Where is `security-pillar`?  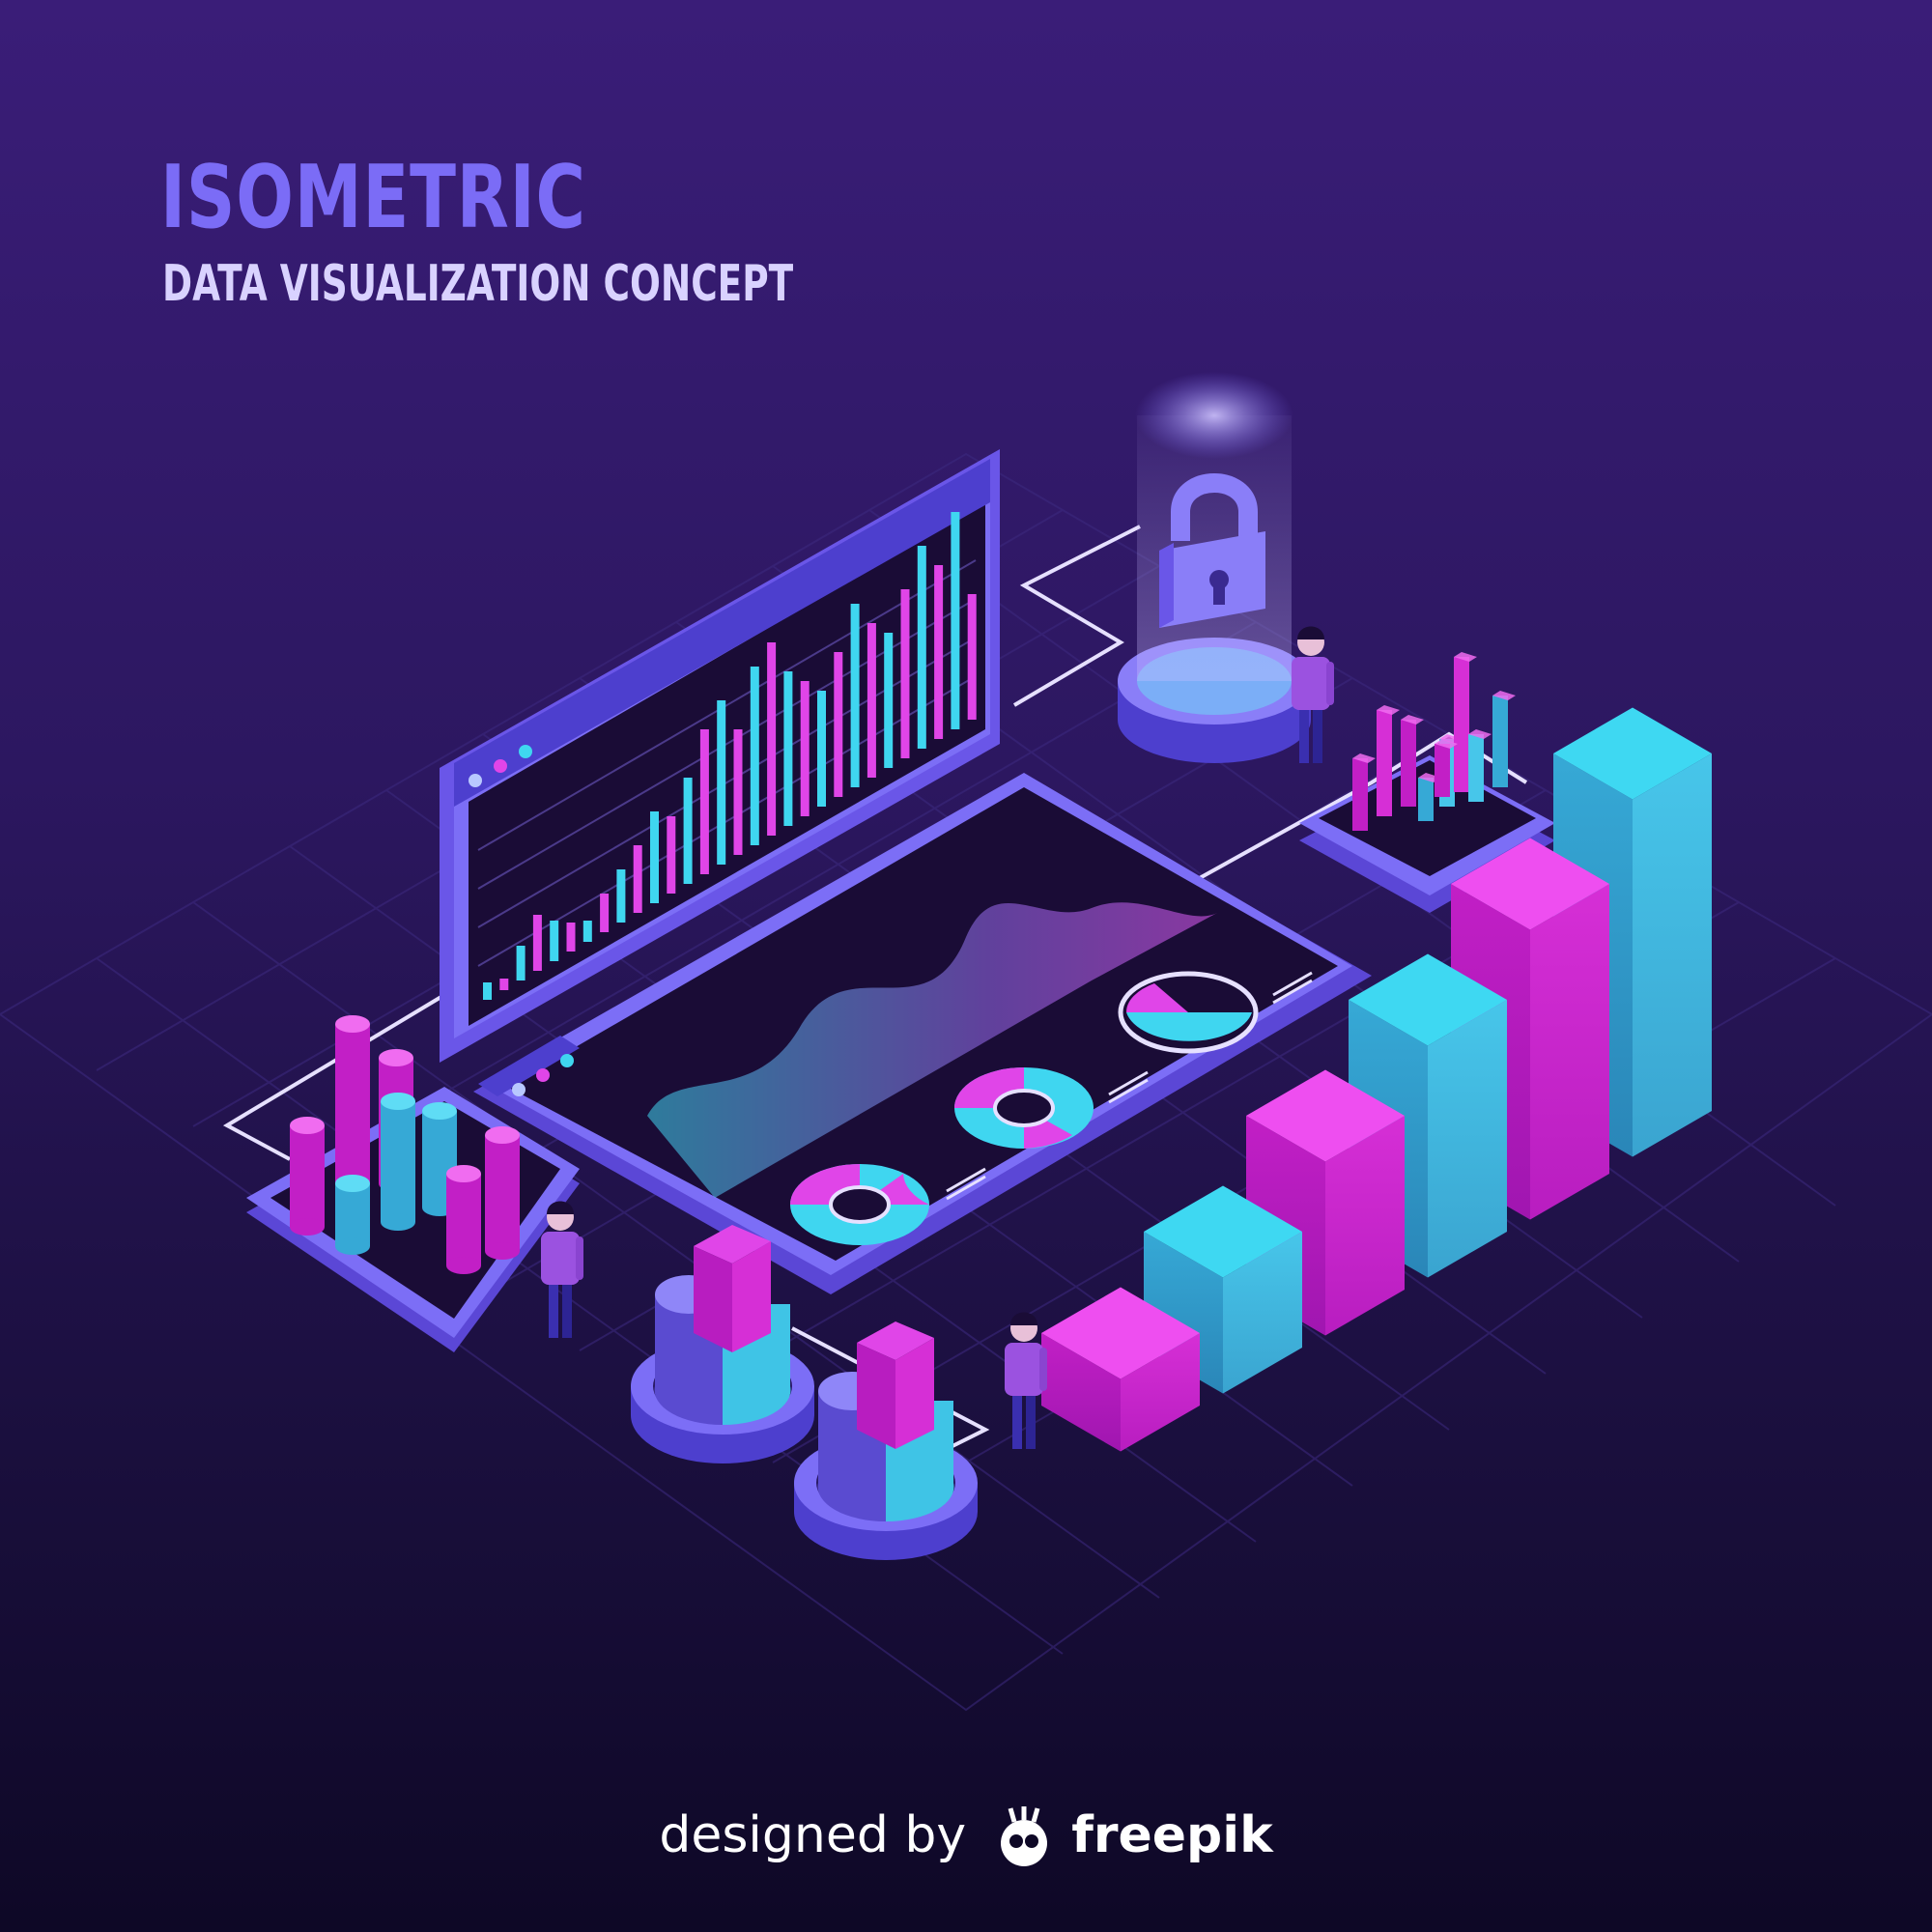
security-pillar is located at coordinates (1214, 567).